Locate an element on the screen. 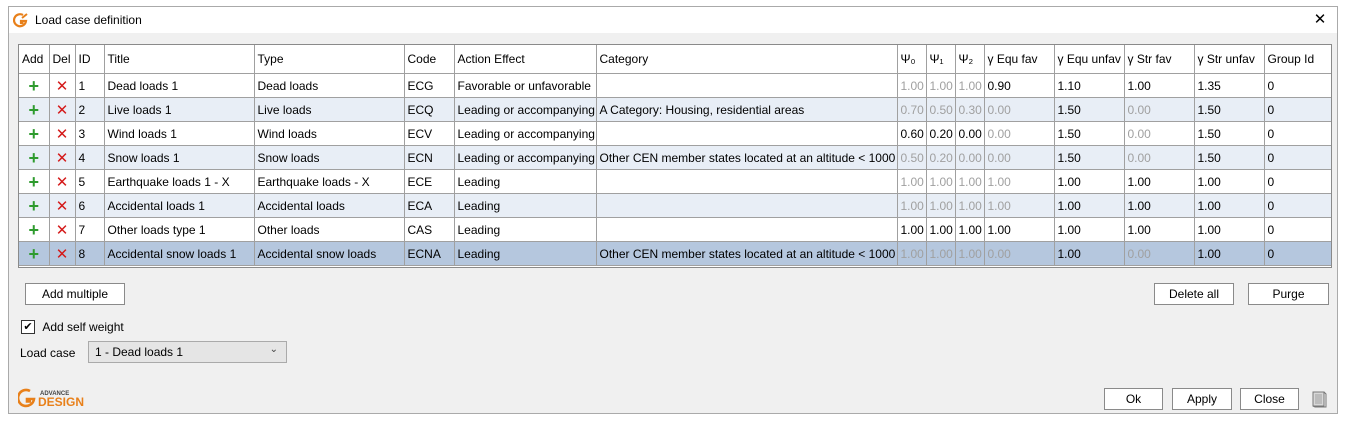 This screenshot has width=1348, height=423. cell-id: 7 is located at coordinates (90, 229).